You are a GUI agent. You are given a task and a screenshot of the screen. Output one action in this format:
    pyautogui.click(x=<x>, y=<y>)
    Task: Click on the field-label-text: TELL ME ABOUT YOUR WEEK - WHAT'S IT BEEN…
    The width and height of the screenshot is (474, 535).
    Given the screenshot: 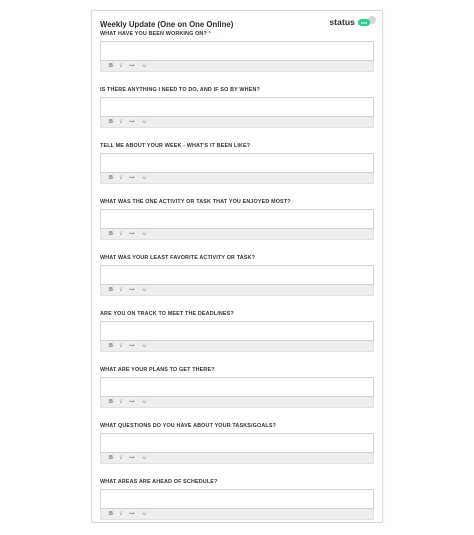 What is the action you would take?
    pyautogui.click(x=175, y=146)
    